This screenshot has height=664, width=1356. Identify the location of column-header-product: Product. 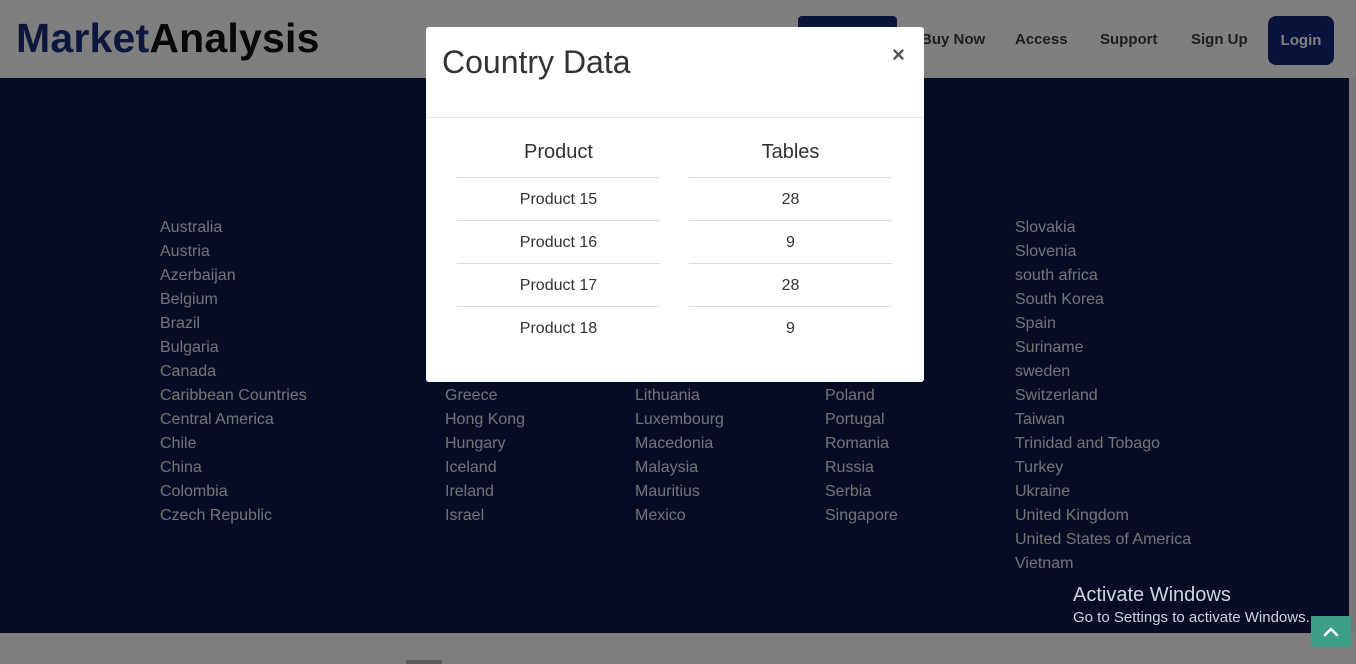
(558, 152).